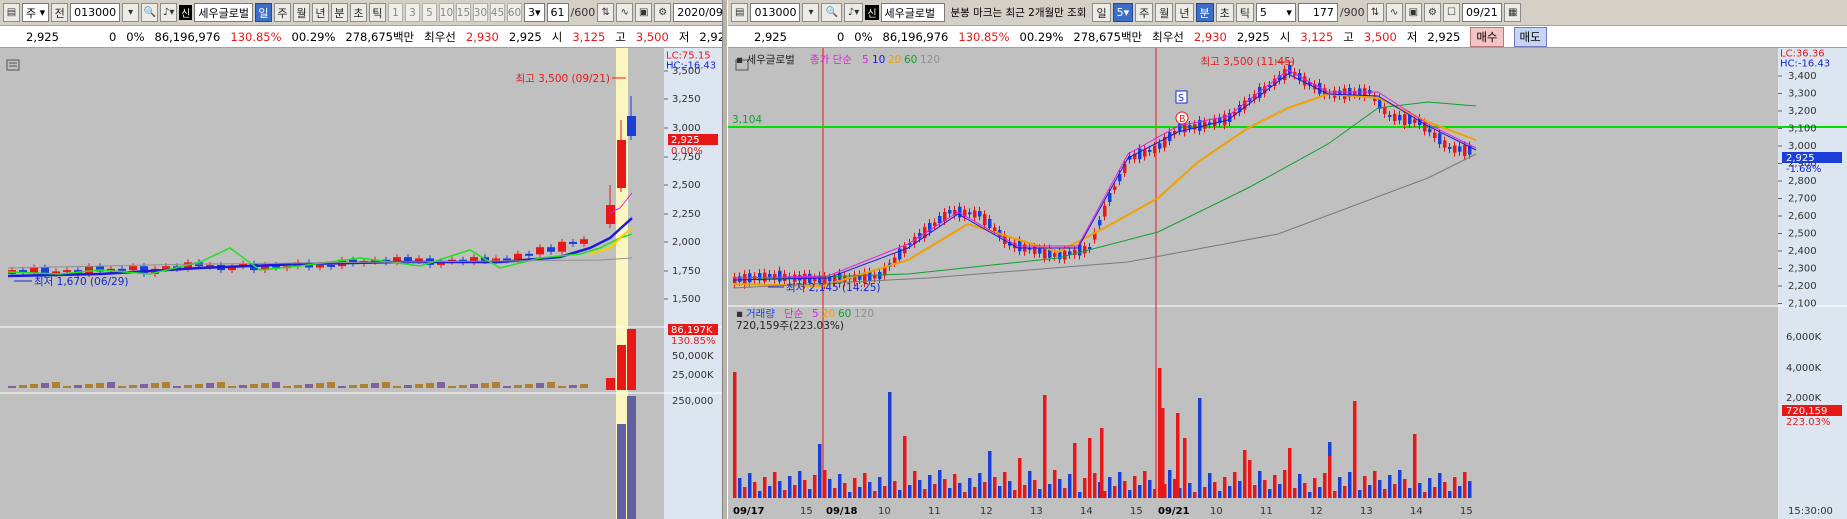 The image size is (1847, 519). I want to click on date-checkbox: ☐, so click(1452, 12).